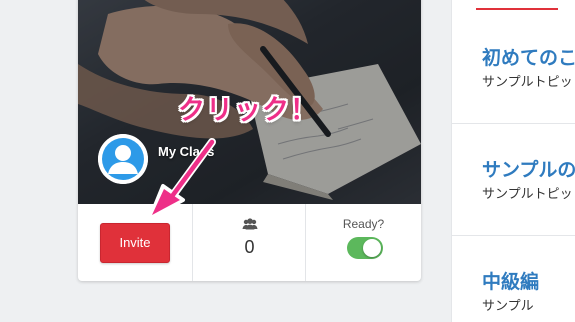 This screenshot has width=575, height=322. I want to click on toggle-knob, so click(372, 248).